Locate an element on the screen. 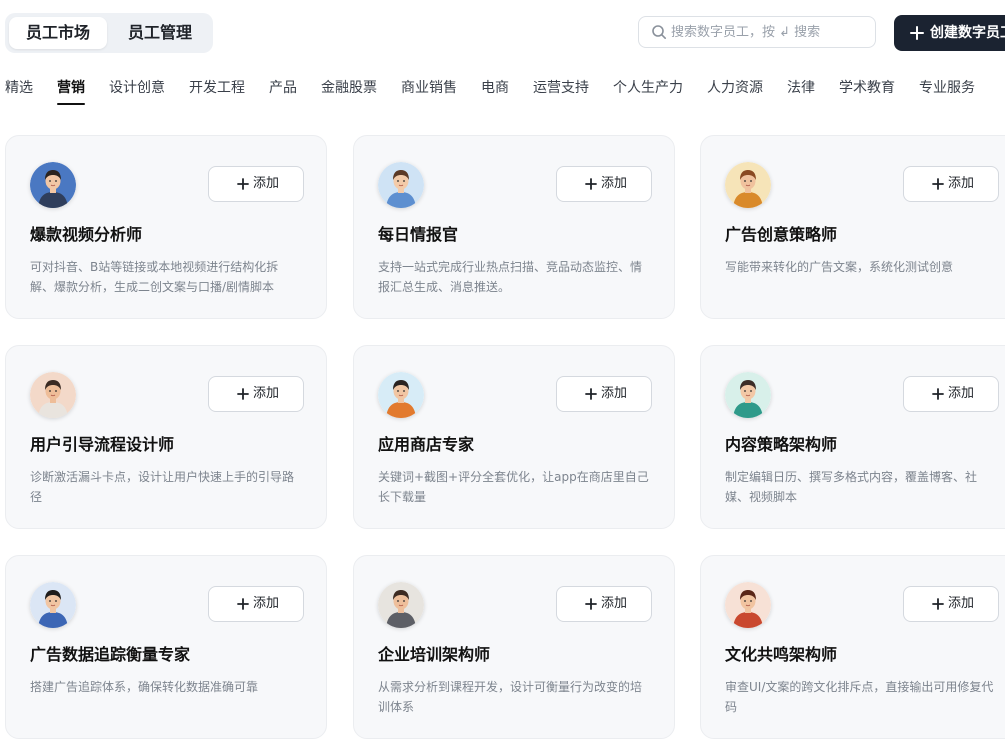  avatar-man-beard-icon is located at coordinates (53, 395).